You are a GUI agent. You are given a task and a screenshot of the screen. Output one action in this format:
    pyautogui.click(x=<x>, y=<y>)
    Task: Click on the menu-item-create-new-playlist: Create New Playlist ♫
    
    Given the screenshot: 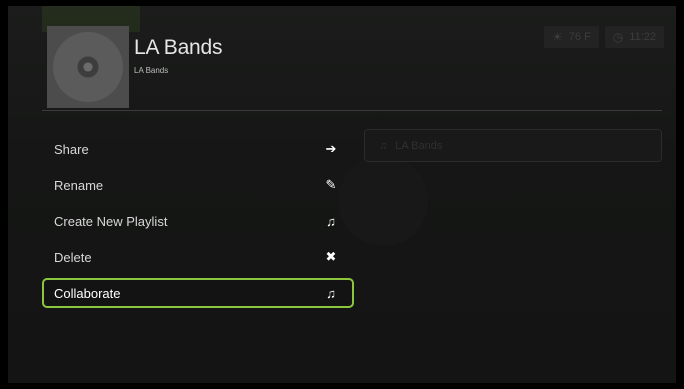 What is the action you would take?
    pyautogui.click(x=198, y=221)
    